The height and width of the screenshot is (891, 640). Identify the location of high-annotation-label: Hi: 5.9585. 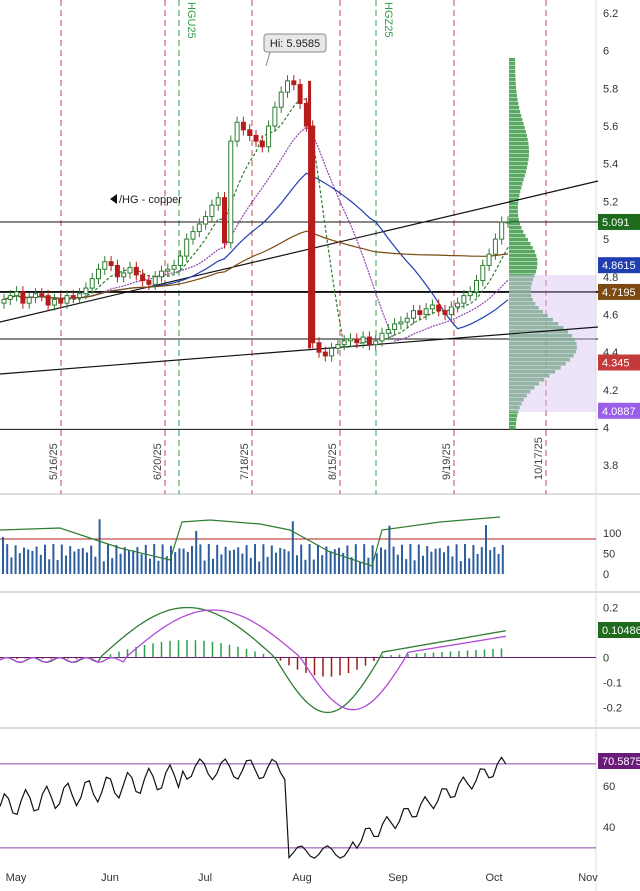
(295, 44).